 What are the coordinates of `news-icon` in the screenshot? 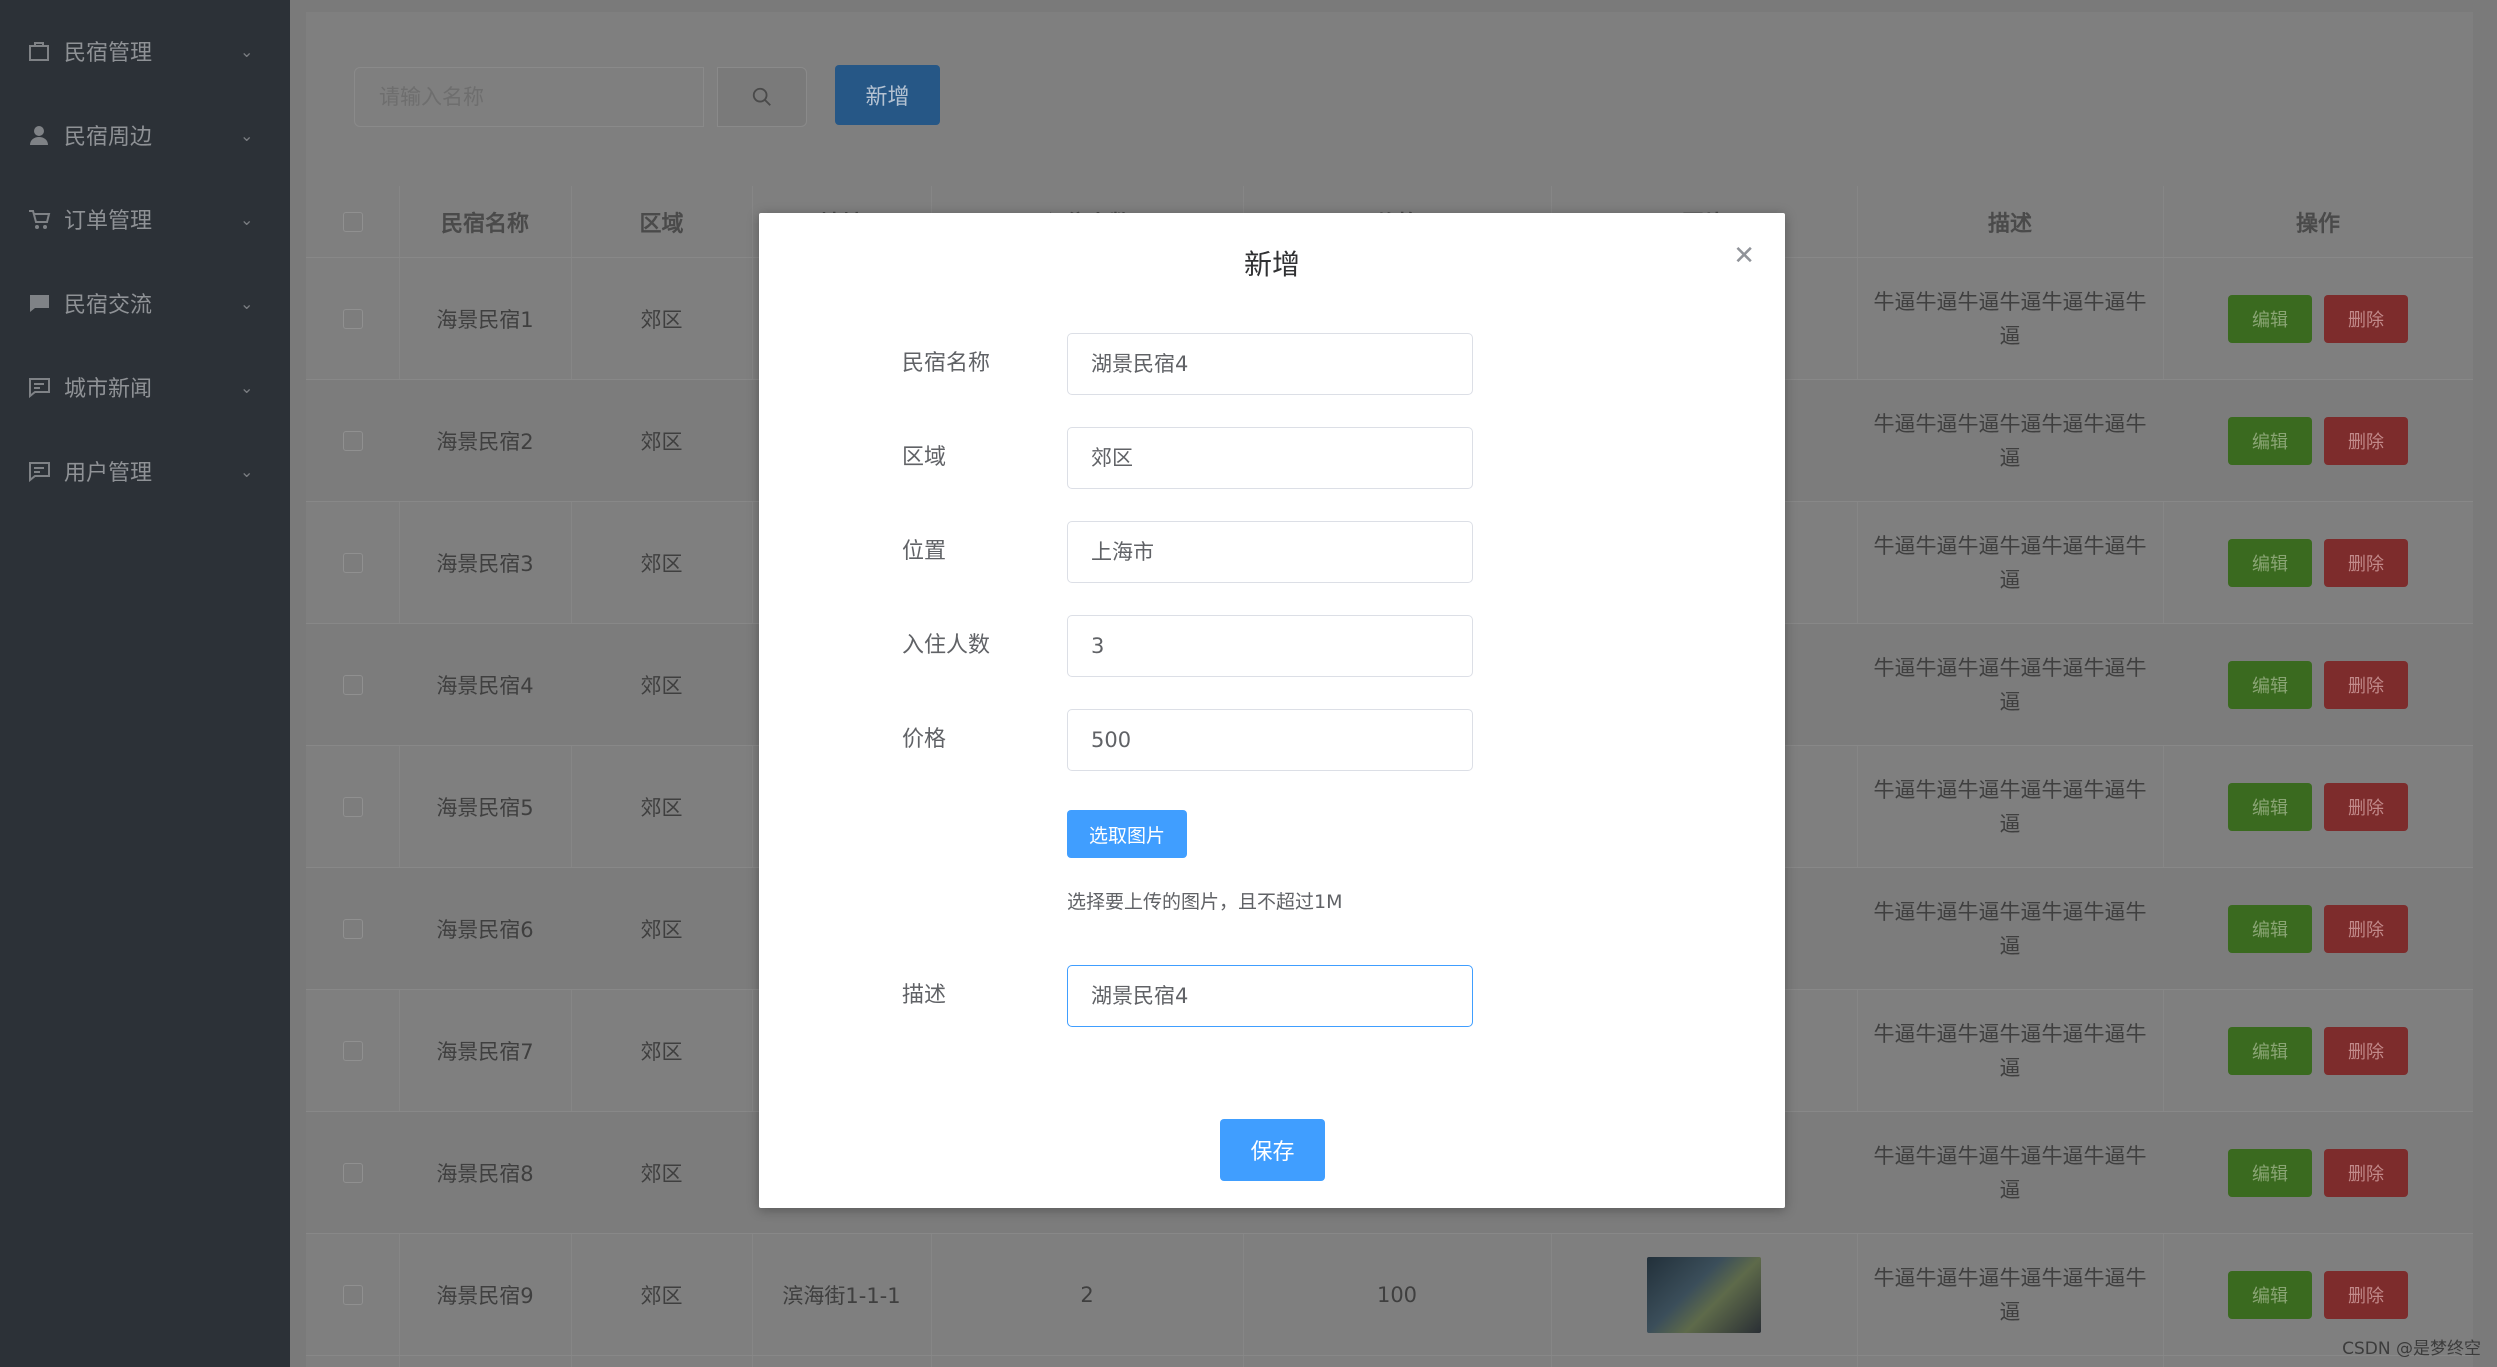 It's located at (39, 388).